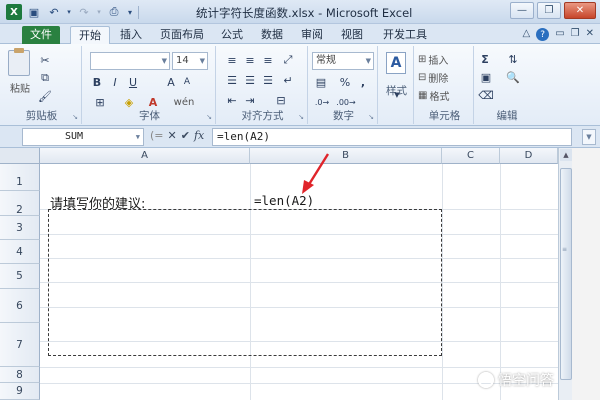 This screenshot has width=600, height=400. I want to click on row-header-3: 3, so click(20, 228).